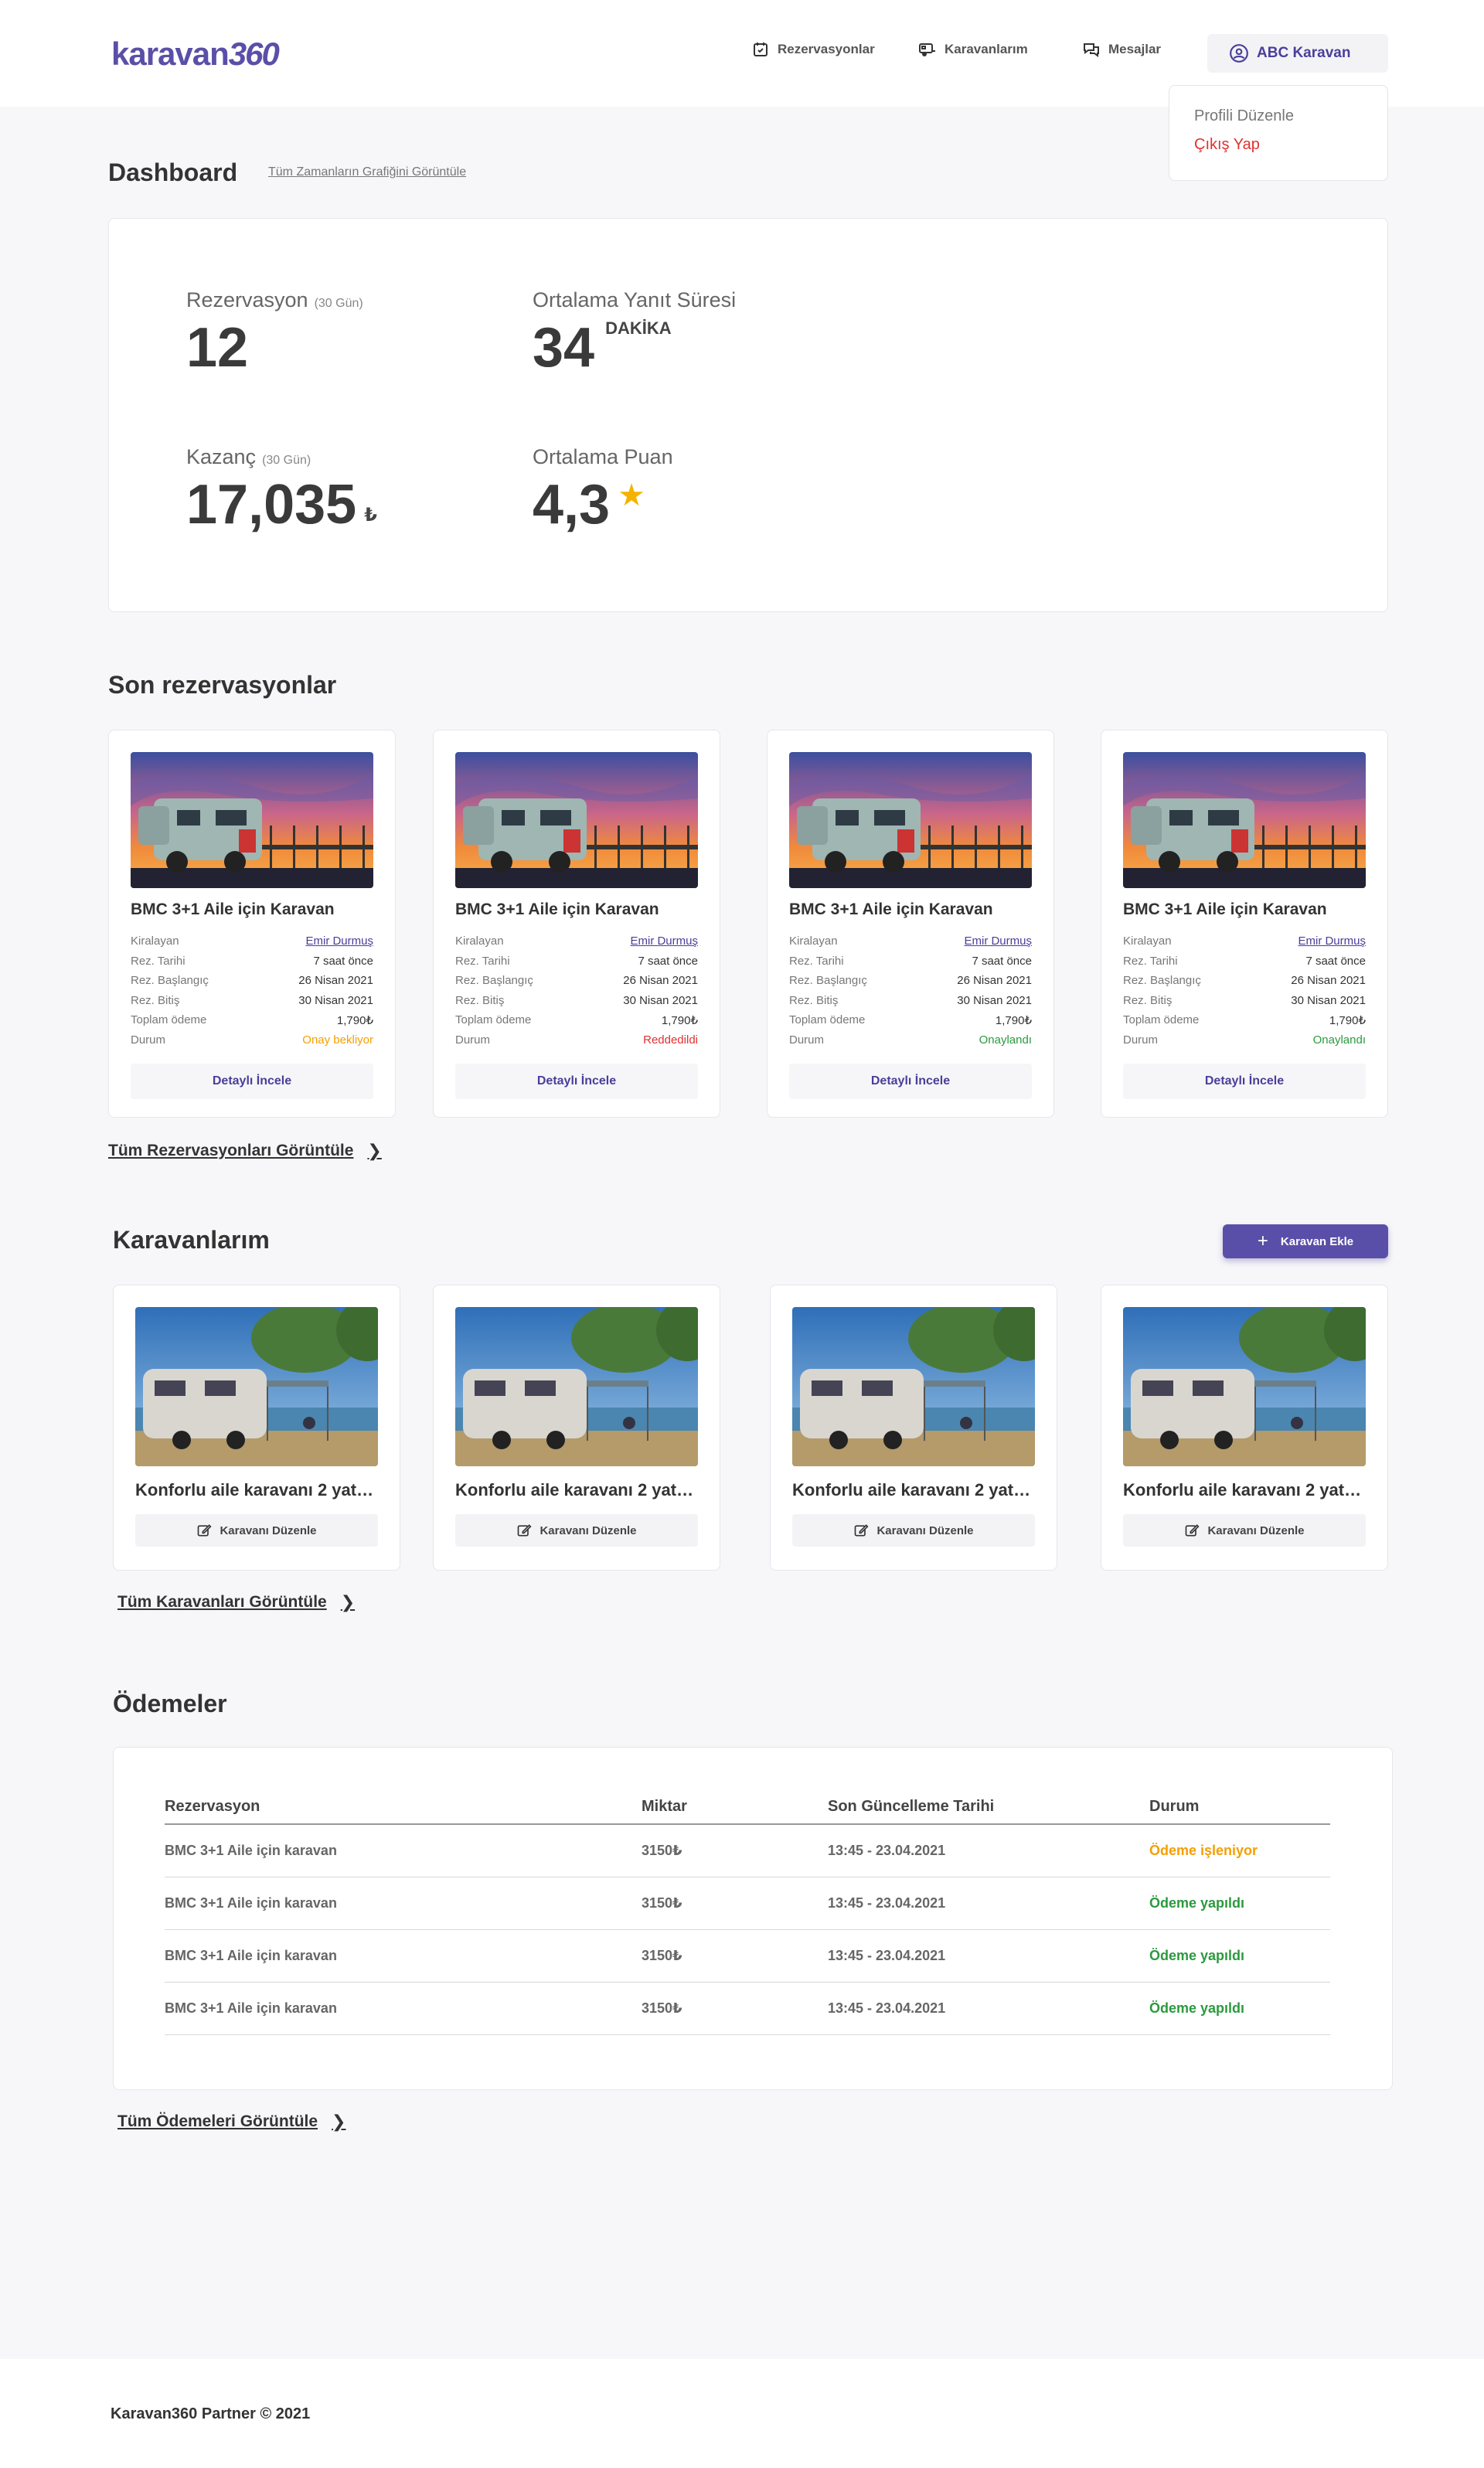  Describe the element at coordinates (1256, 1530) in the screenshot. I see `edit-caravan-label: Karavanı Düzenle` at that location.